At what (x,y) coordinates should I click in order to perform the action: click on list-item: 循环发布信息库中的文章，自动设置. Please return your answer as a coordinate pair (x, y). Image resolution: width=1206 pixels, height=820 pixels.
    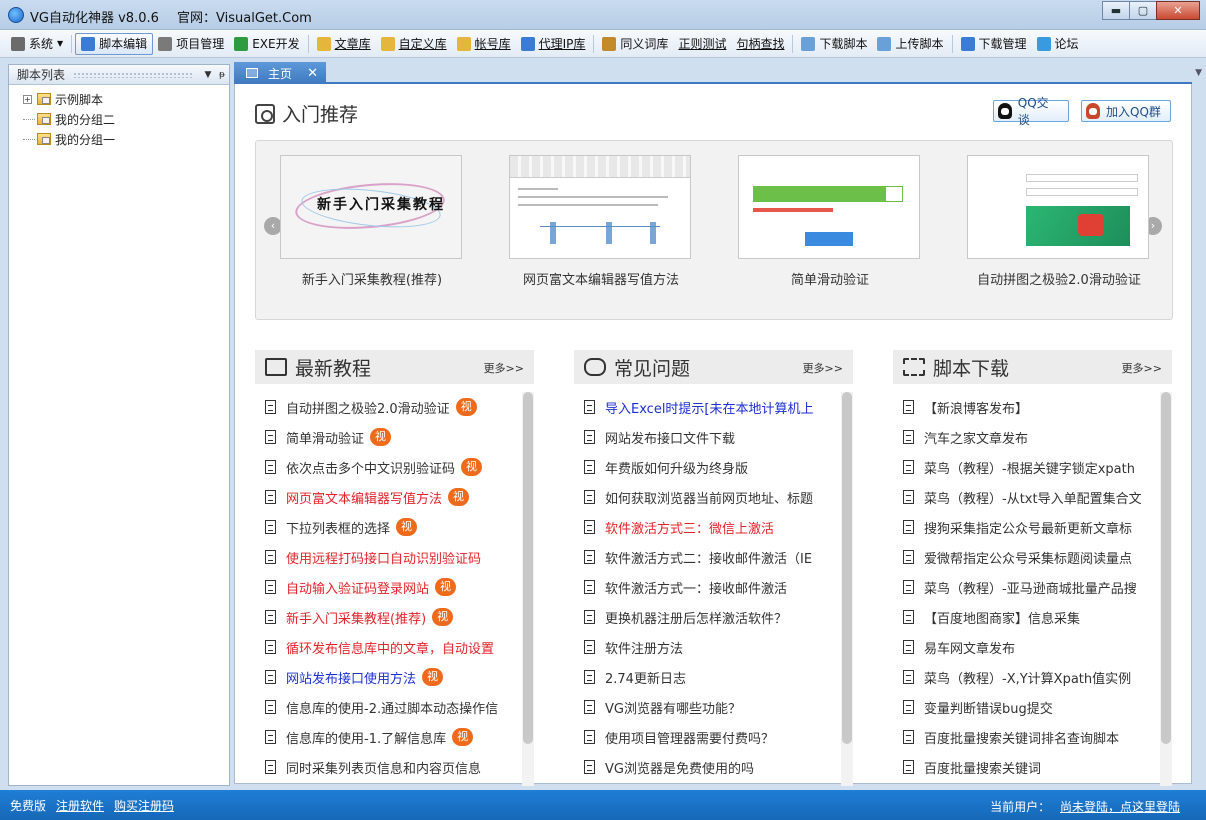
    Looking at the image, I should click on (394, 647).